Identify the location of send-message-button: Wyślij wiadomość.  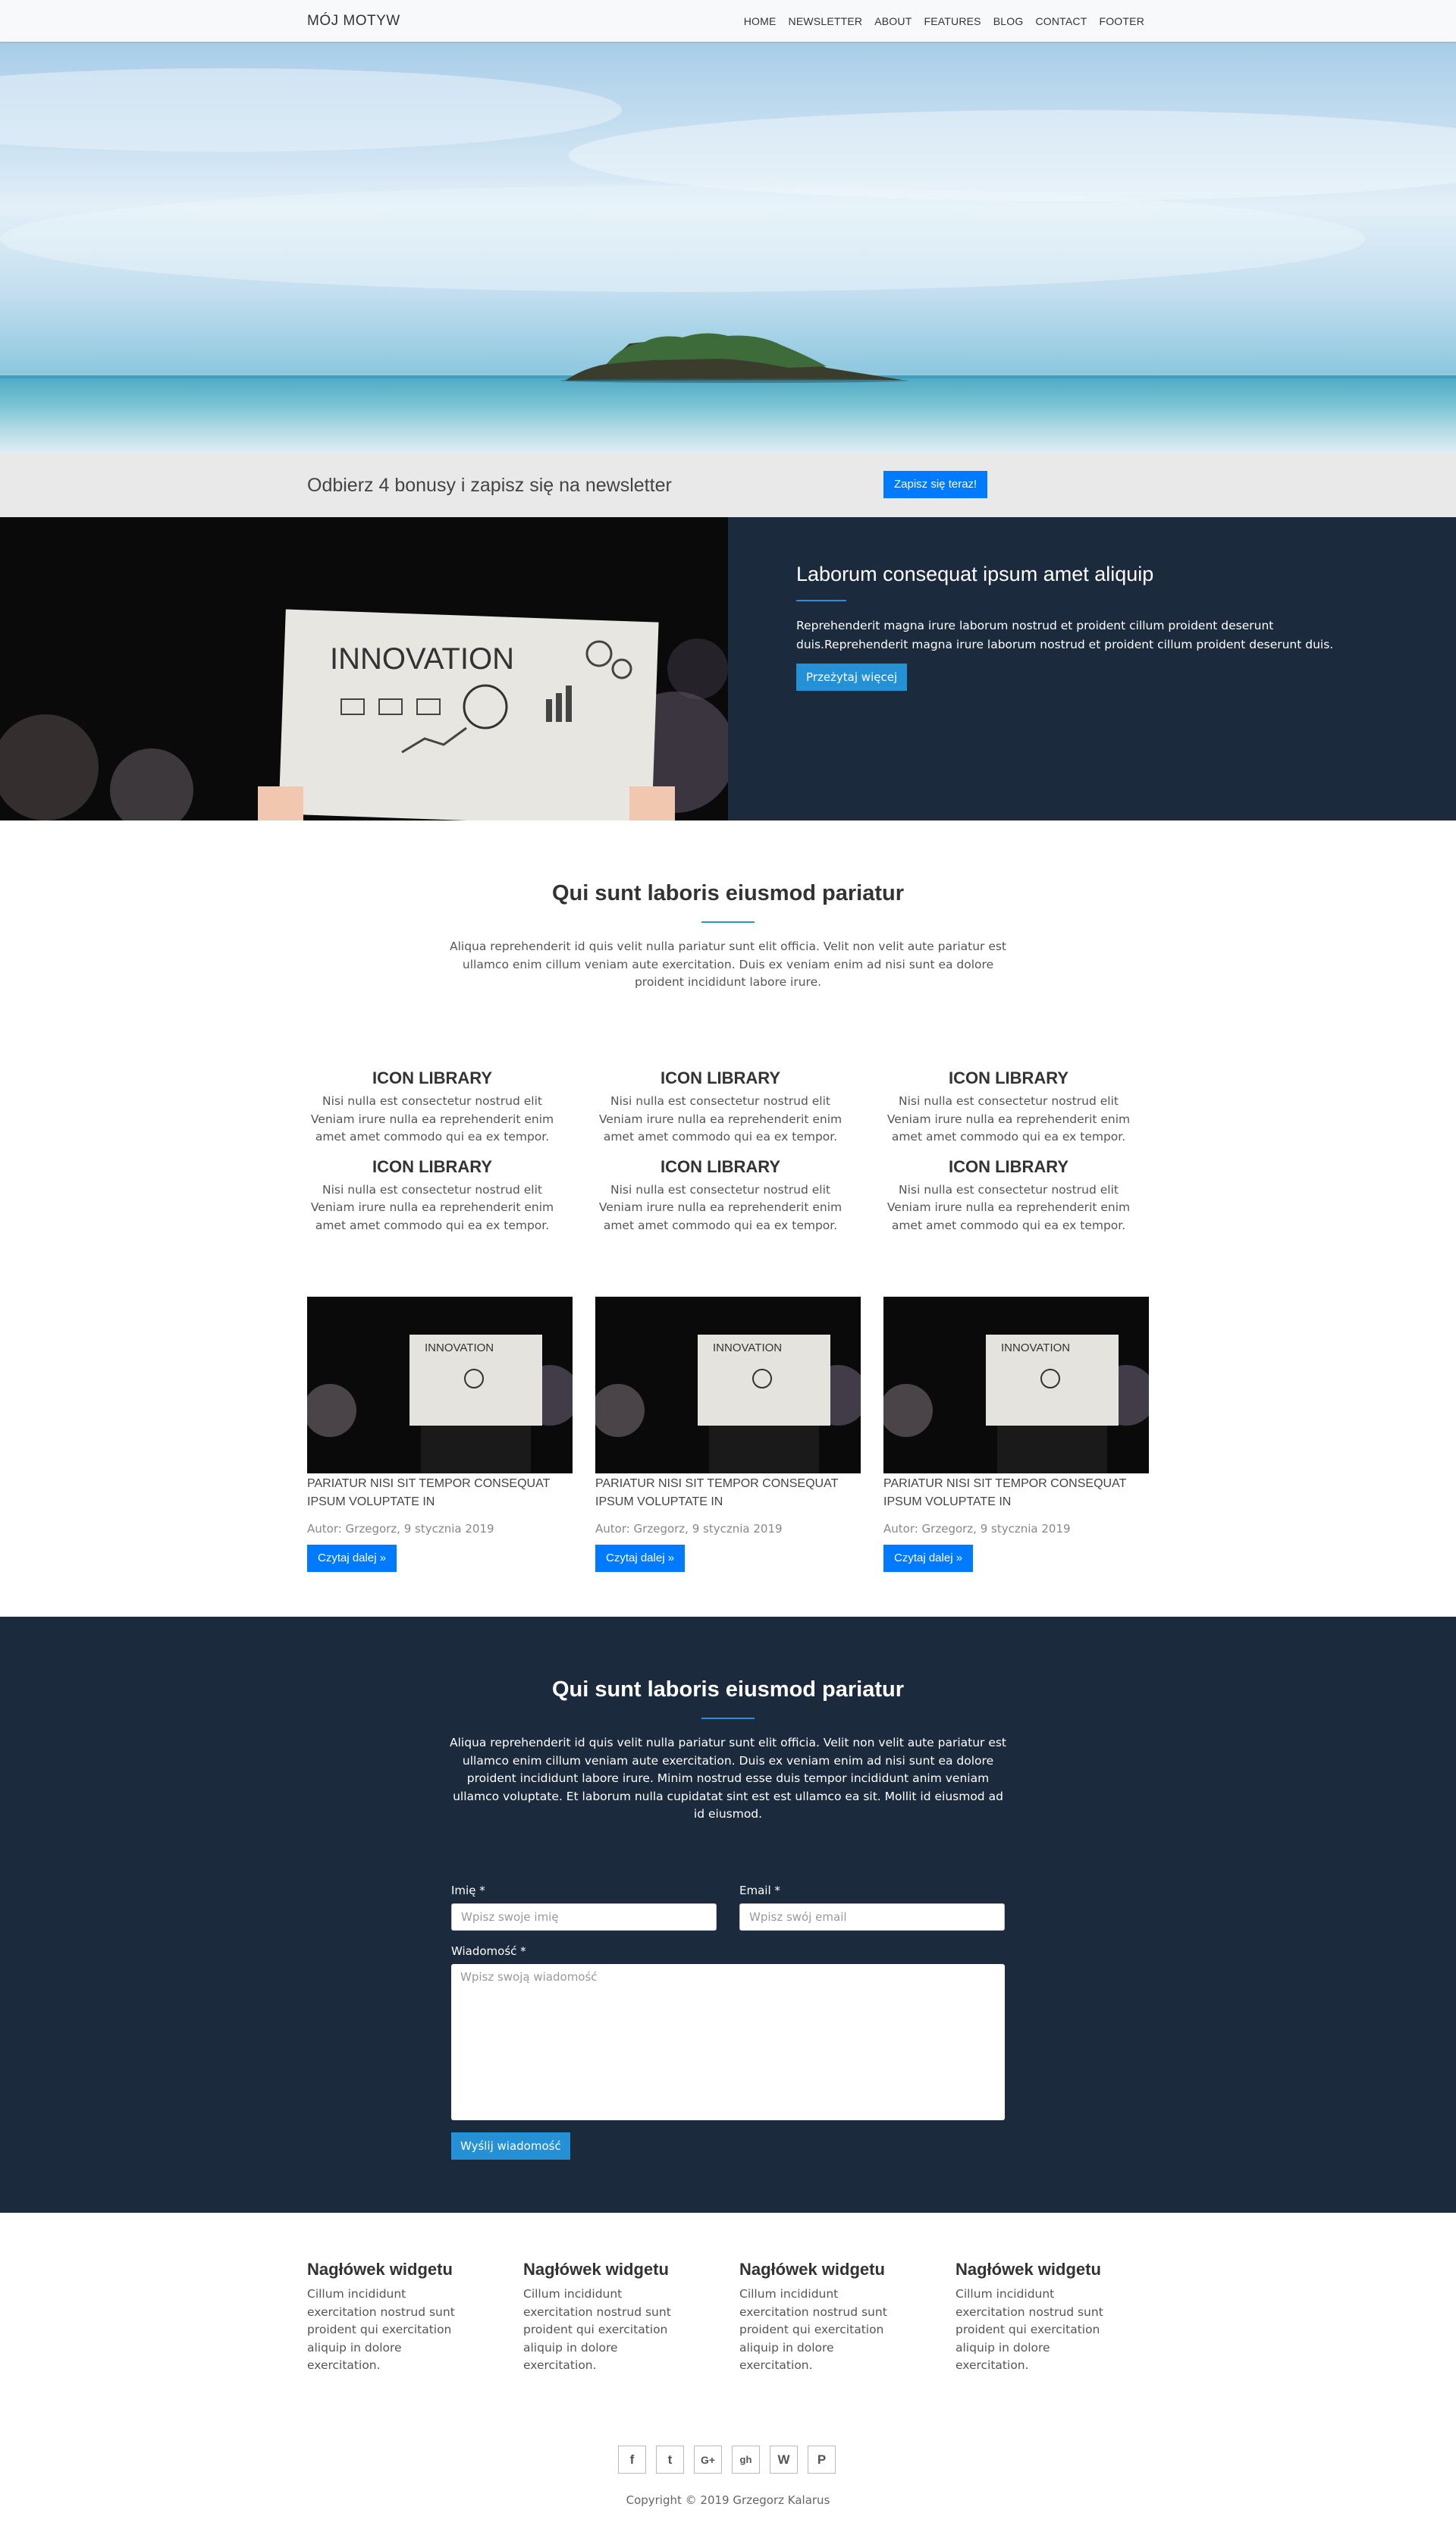
(510, 2146).